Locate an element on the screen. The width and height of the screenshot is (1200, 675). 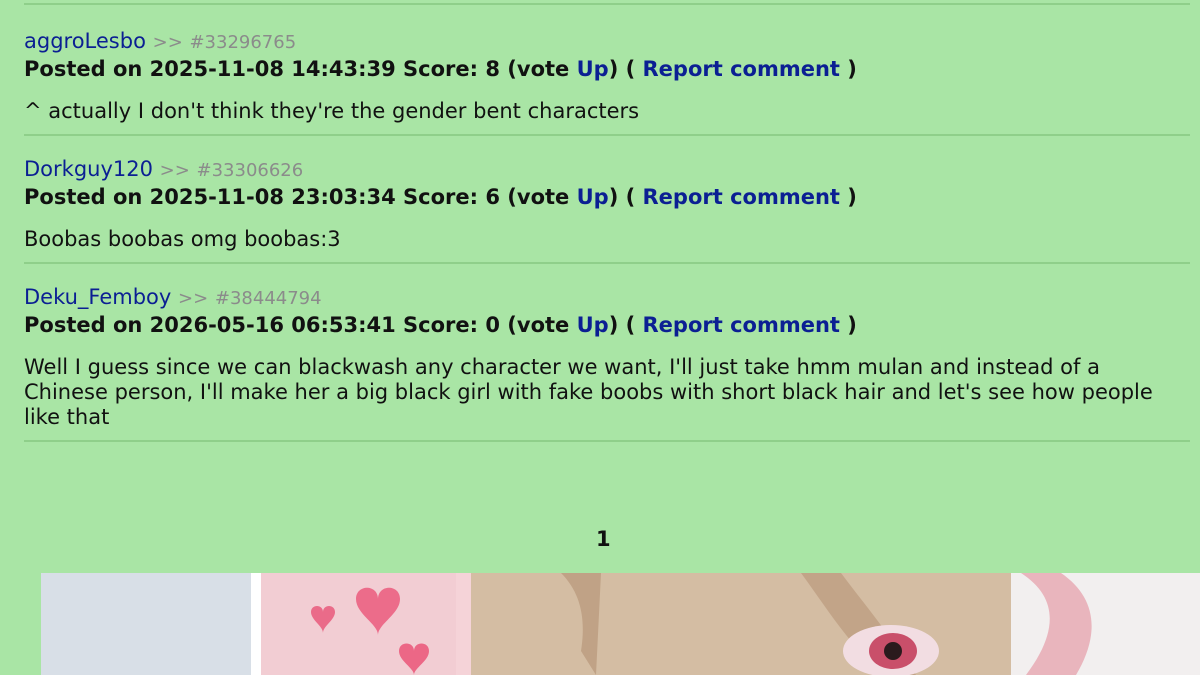
comment-id: #33306626 is located at coordinates (250, 170).